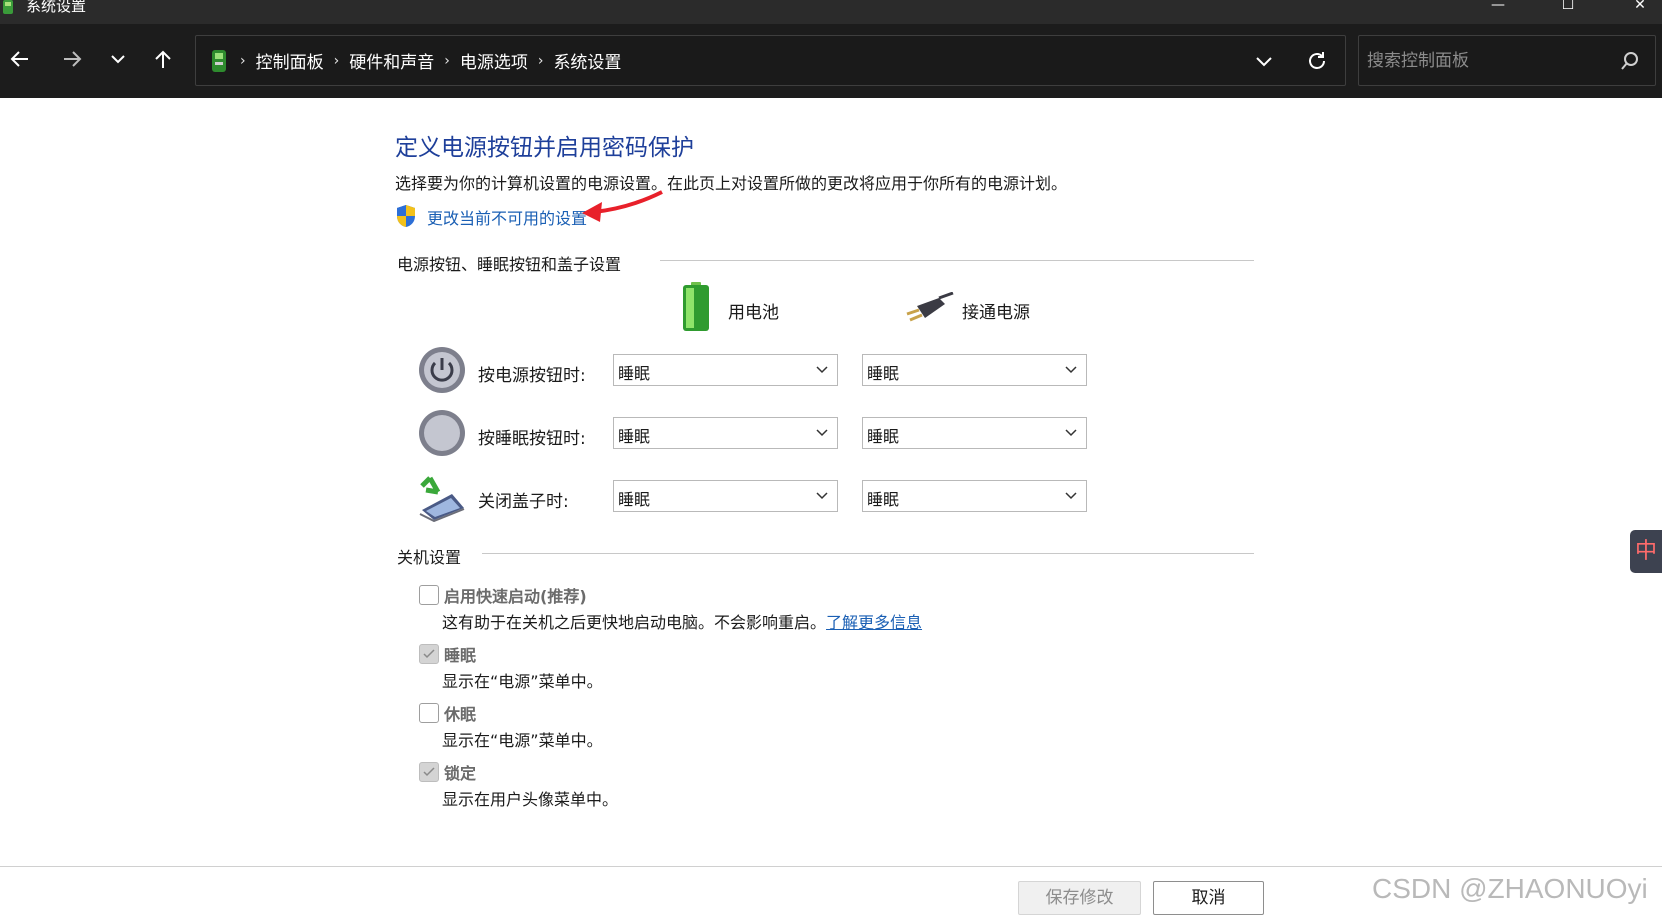  I want to click on plugged-column-label: 接通电源, so click(996, 313).